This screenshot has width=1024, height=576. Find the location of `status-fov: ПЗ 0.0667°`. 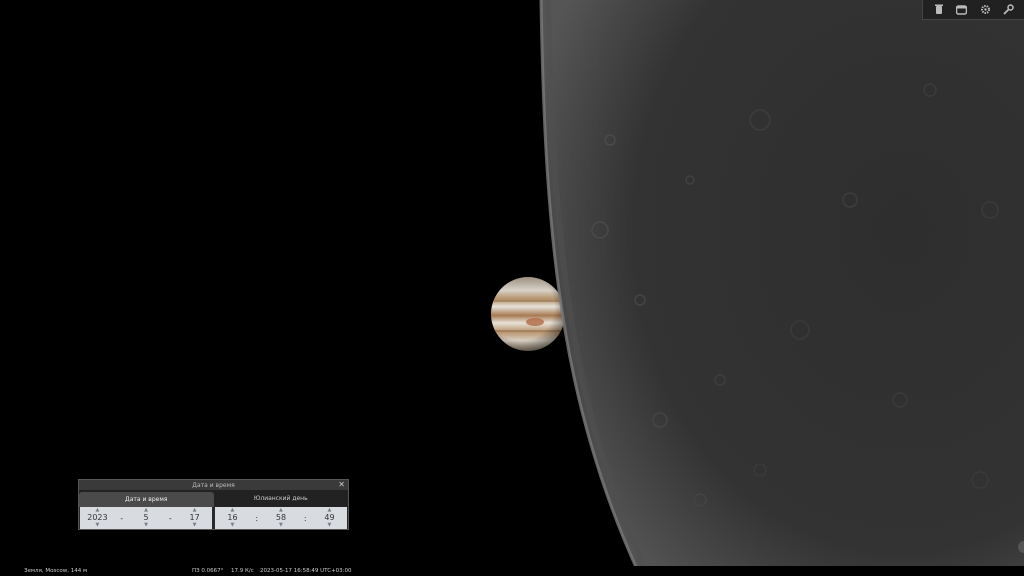

status-fov: ПЗ 0.0667° is located at coordinates (208, 571).